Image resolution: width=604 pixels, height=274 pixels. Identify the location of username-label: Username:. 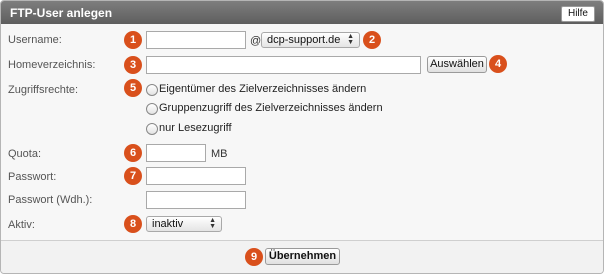
(35, 40).